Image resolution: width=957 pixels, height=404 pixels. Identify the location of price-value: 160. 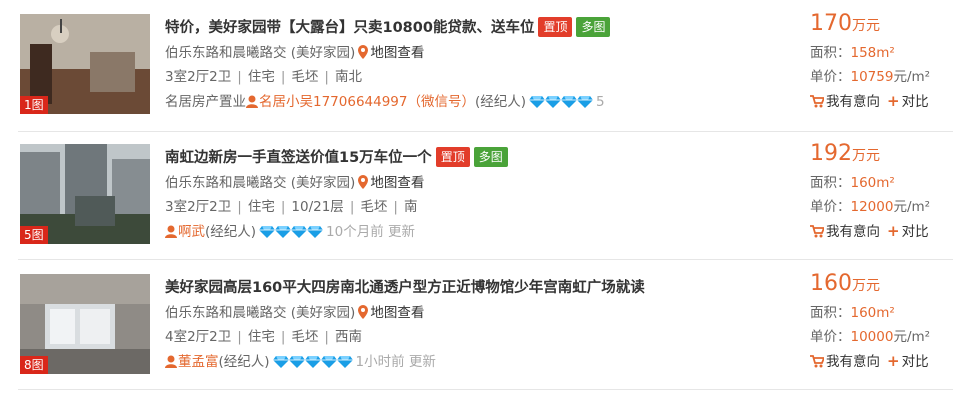
(831, 283).